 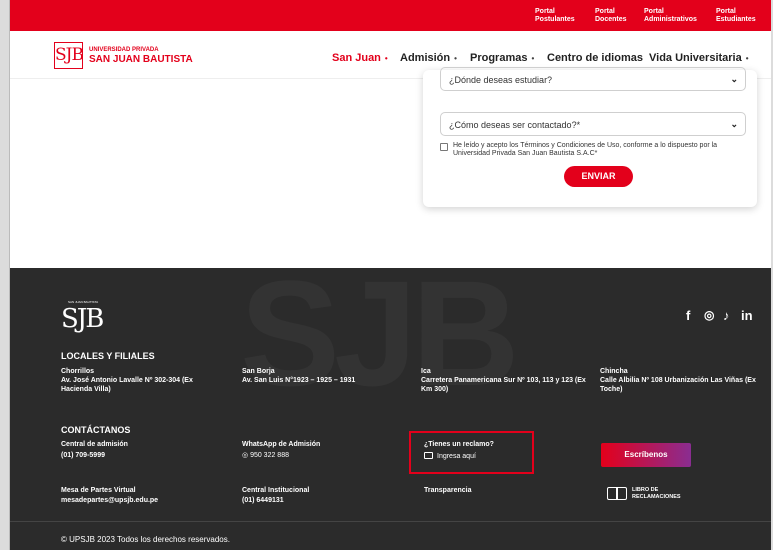 I want to click on chat-icon, so click(x=428, y=455).